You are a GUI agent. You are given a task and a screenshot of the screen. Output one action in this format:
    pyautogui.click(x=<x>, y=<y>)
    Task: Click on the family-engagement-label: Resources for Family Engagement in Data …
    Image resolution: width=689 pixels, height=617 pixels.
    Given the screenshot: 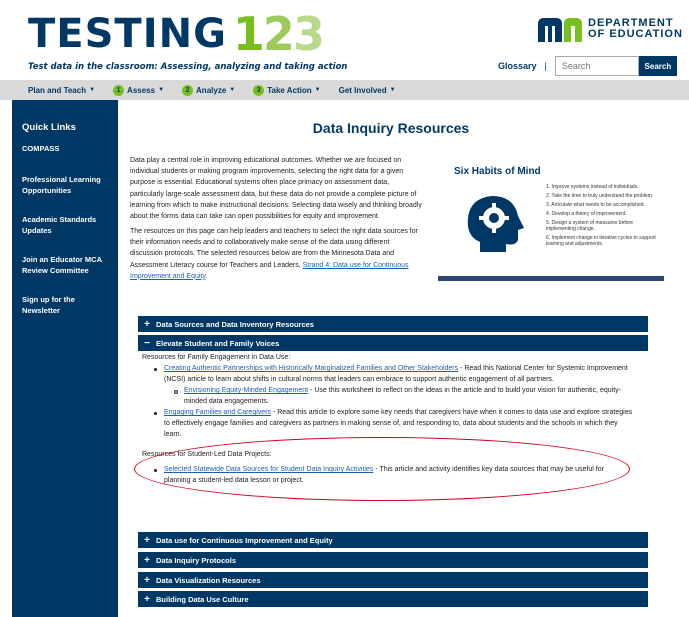 What is the action you would take?
    pyautogui.click(x=216, y=357)
    